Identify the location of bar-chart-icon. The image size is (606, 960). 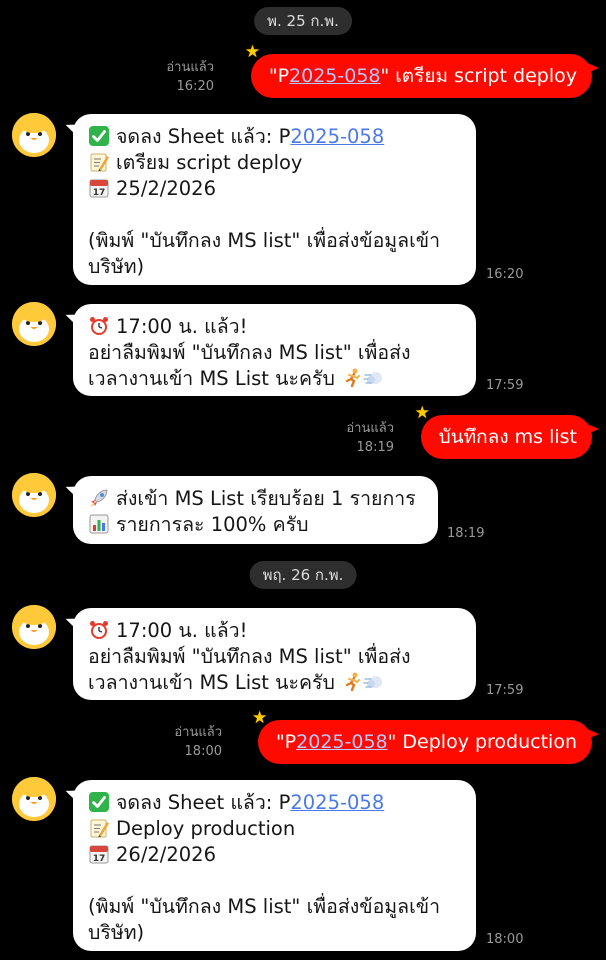
(99, 524).